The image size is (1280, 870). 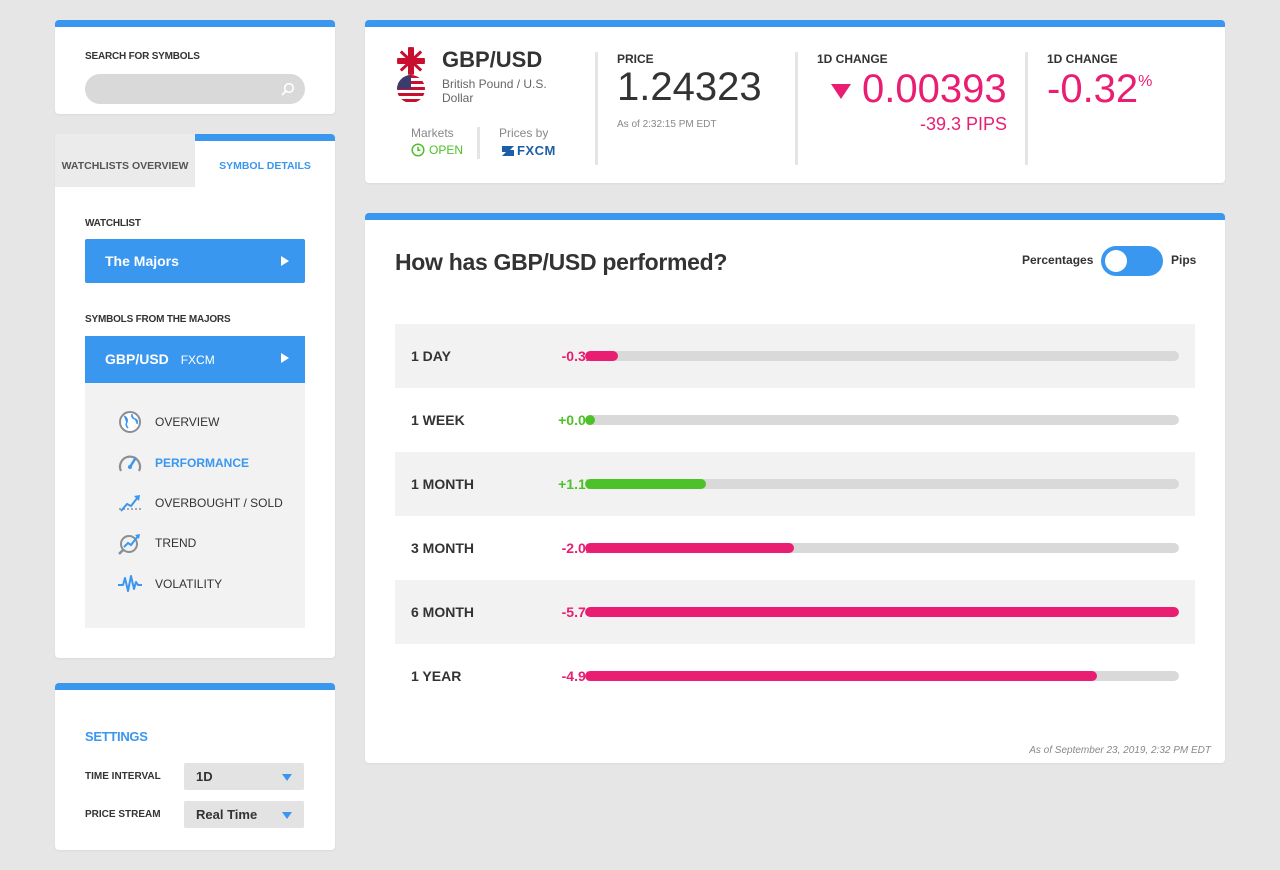 I want to click on panel-tabs: WATCHLISTS OVERVIEW SYMBOL DETAILS, so click(x=195, y=160).